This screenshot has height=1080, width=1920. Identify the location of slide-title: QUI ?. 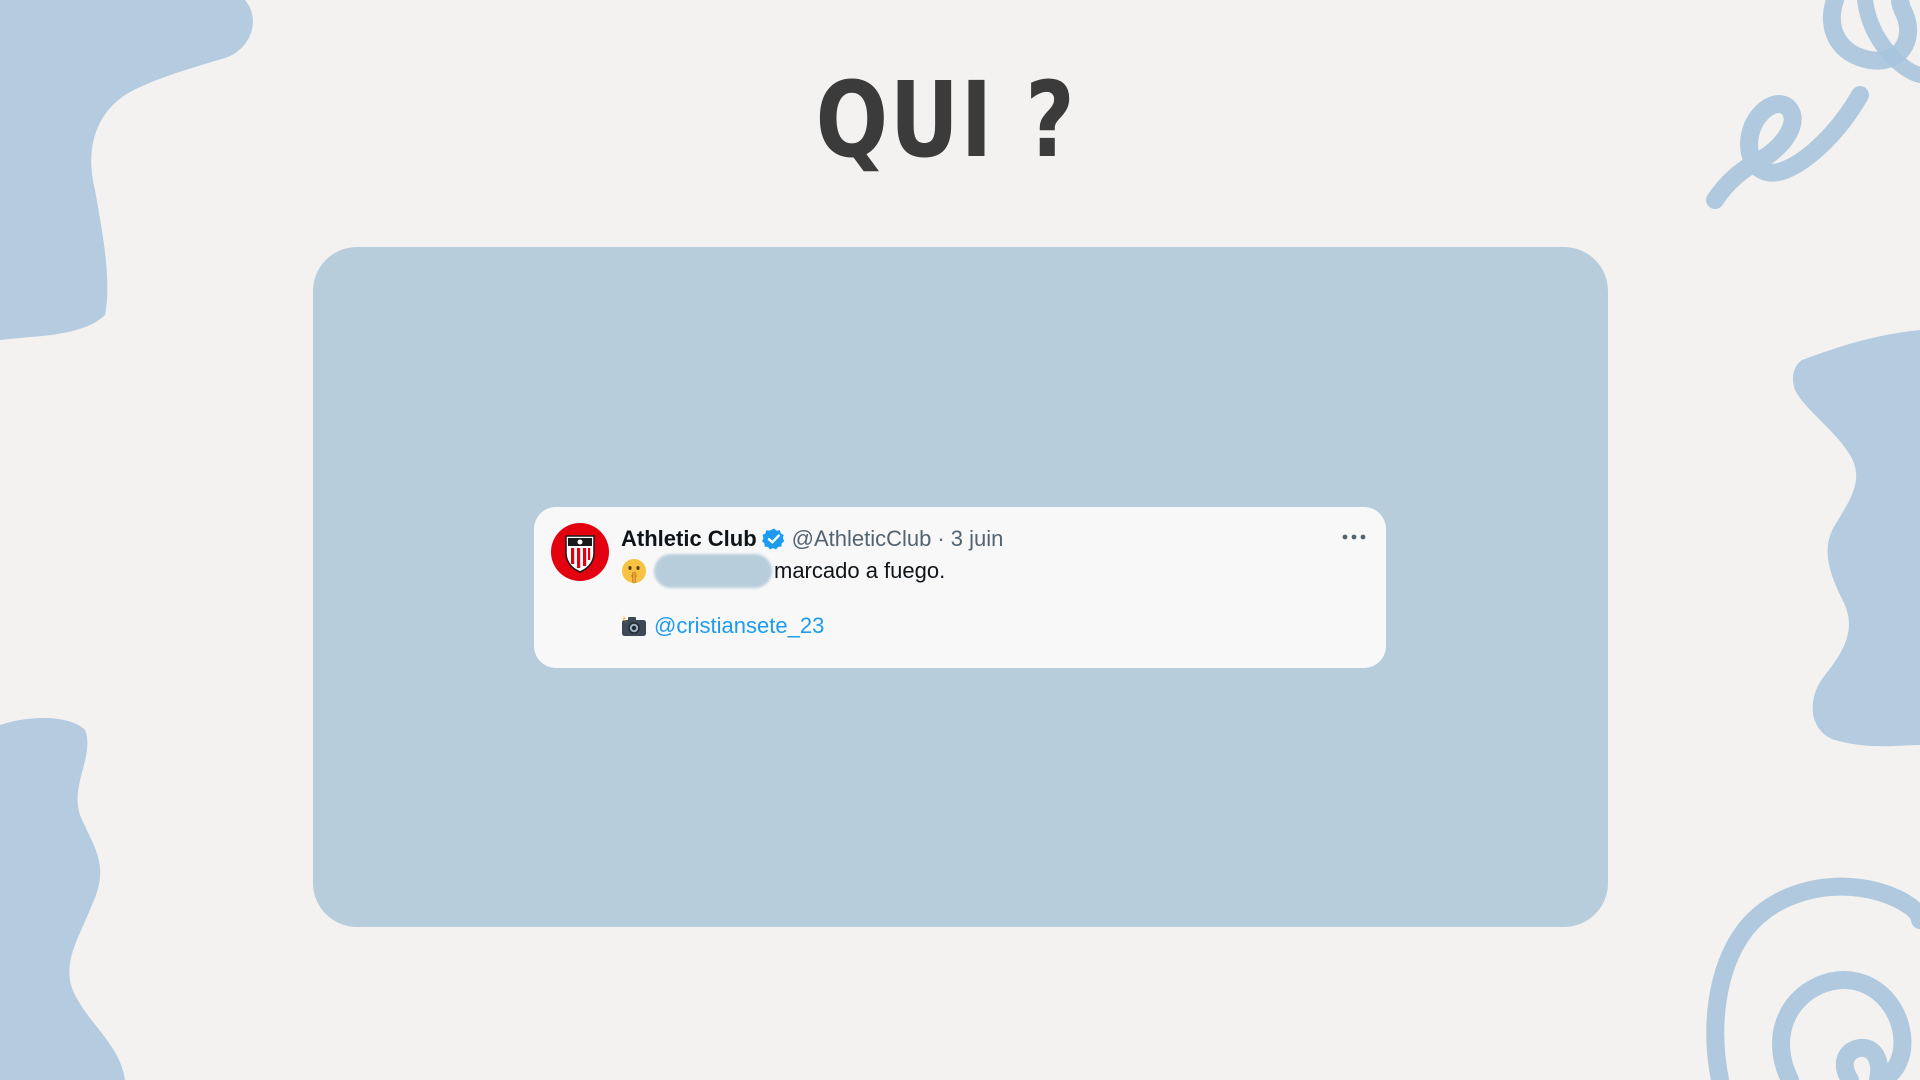
(946, 120).